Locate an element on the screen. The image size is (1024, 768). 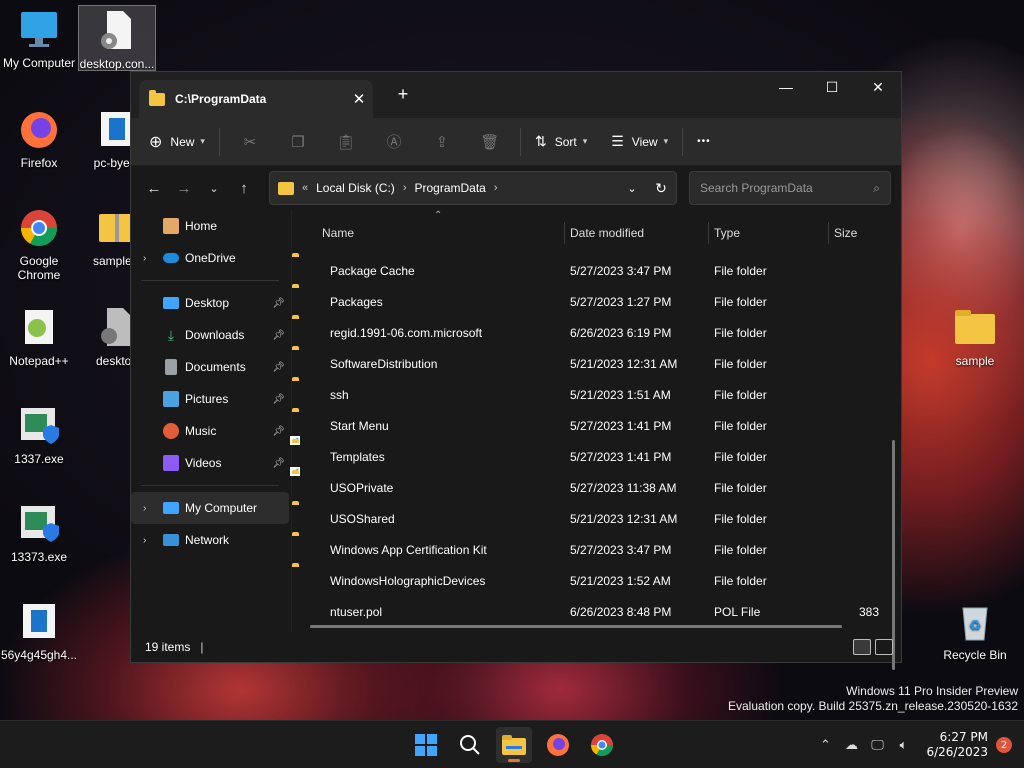
title-bar: C:\ProgramData ✕ + — ☐ ✕ is located at coordinates (516, 95).